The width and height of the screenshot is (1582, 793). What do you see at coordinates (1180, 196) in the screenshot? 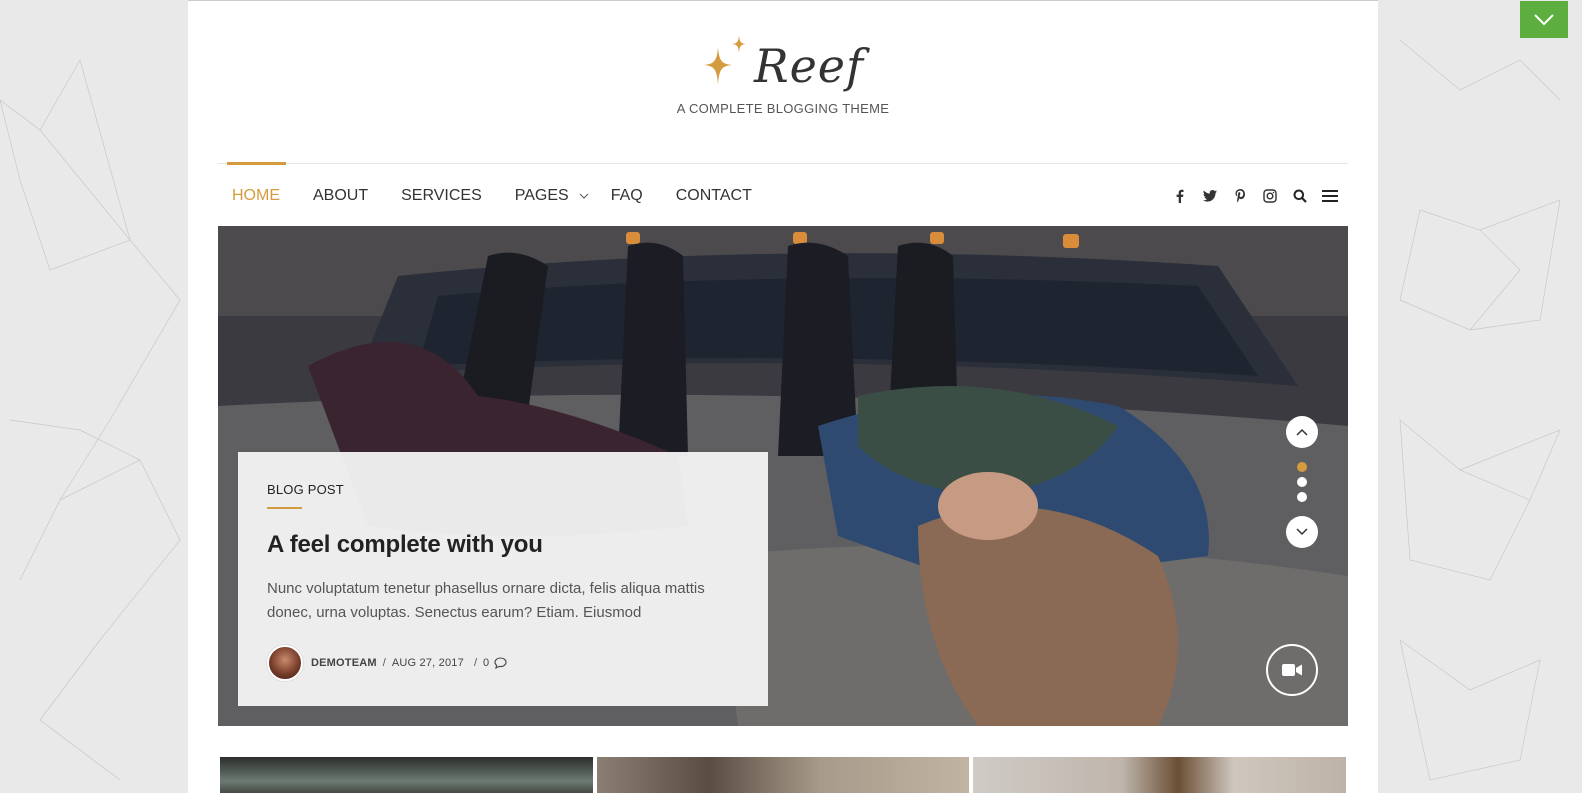
I see `facebook-icon` at bounding box center [1180, 196].